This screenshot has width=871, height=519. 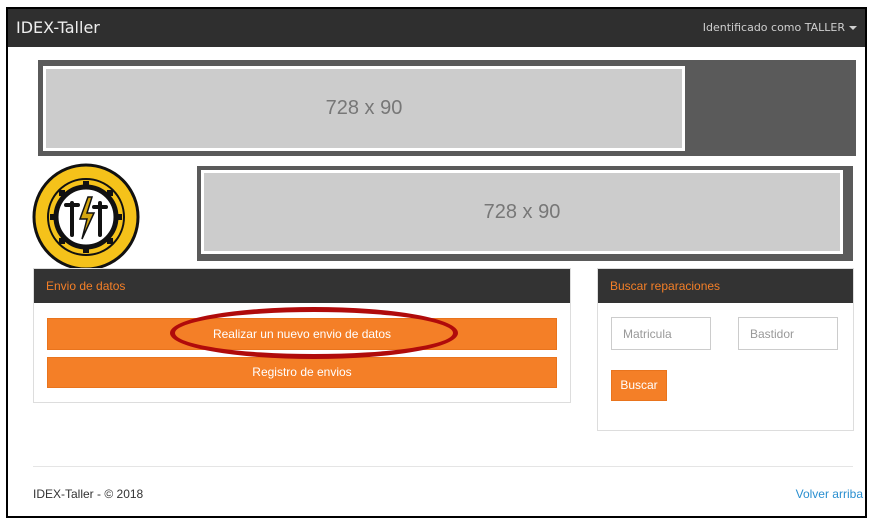 What do you see at coordinates (853, 28) in the screenshot?
I see `caret-down-icon` at bounding box center [853, 28].